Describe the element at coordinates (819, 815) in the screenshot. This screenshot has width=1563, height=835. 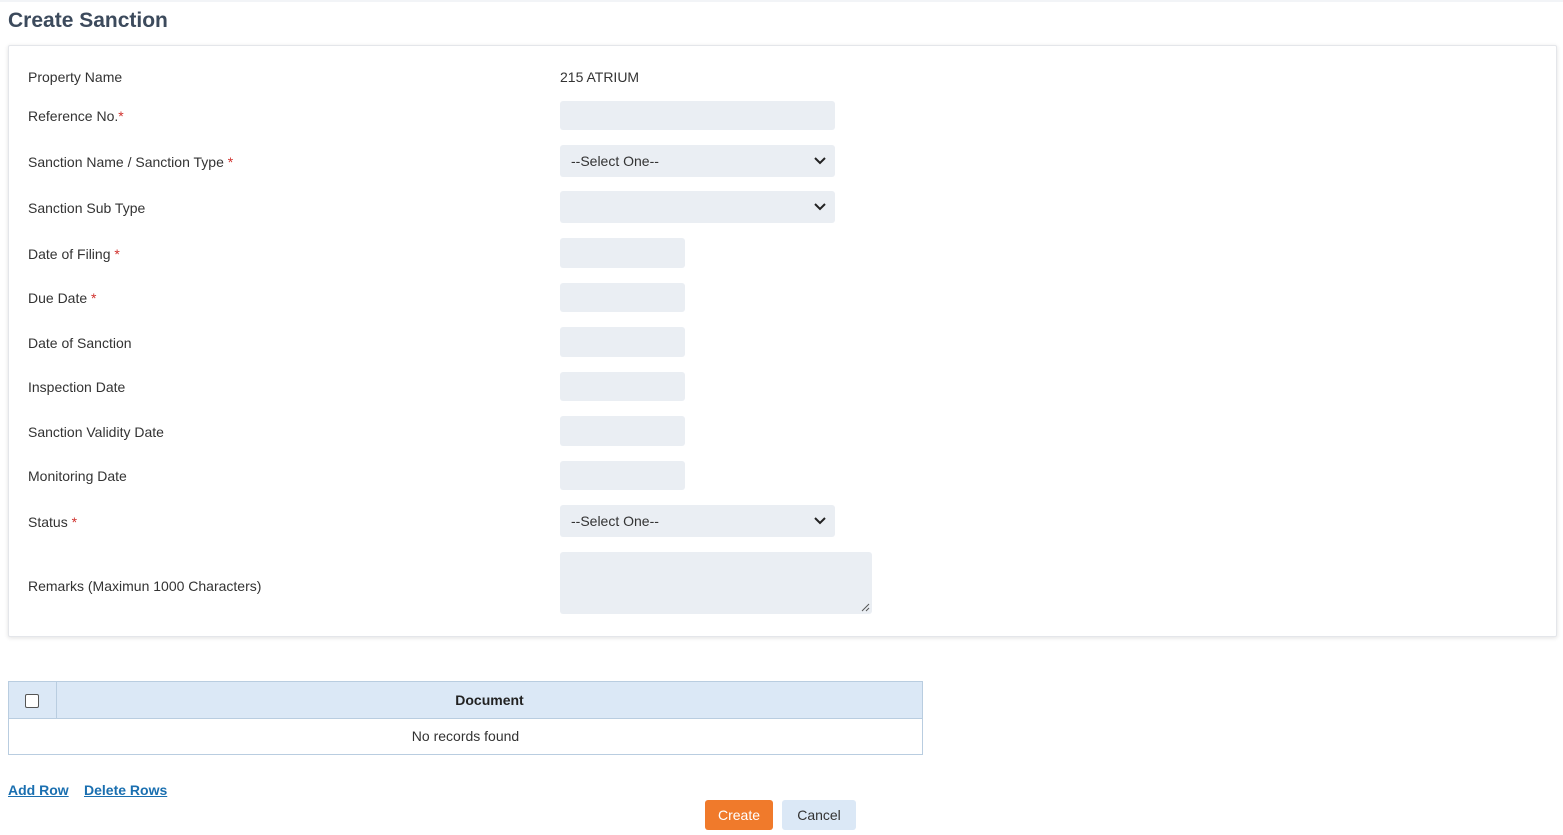
I see `cancel-button: Cancel` at that location.